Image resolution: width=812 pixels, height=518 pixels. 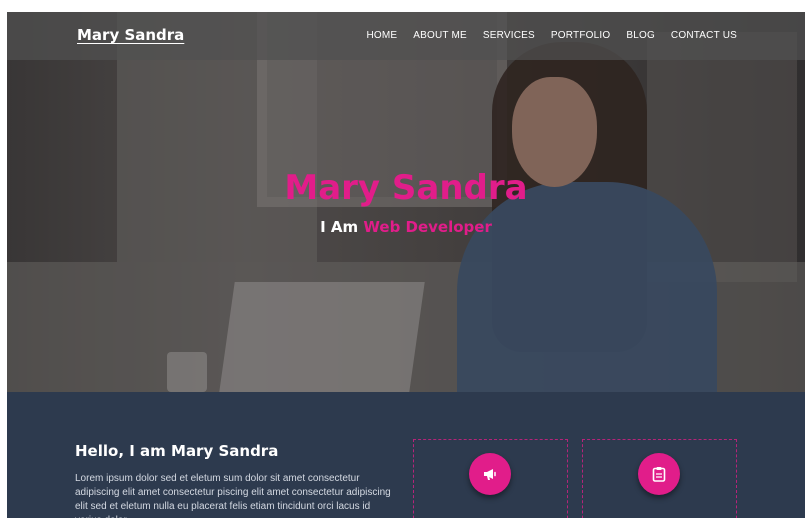 What do you see at coordinates (659, 474) in the screenshot?
I see `clipboard-icon` at bounding box center [659, 474].